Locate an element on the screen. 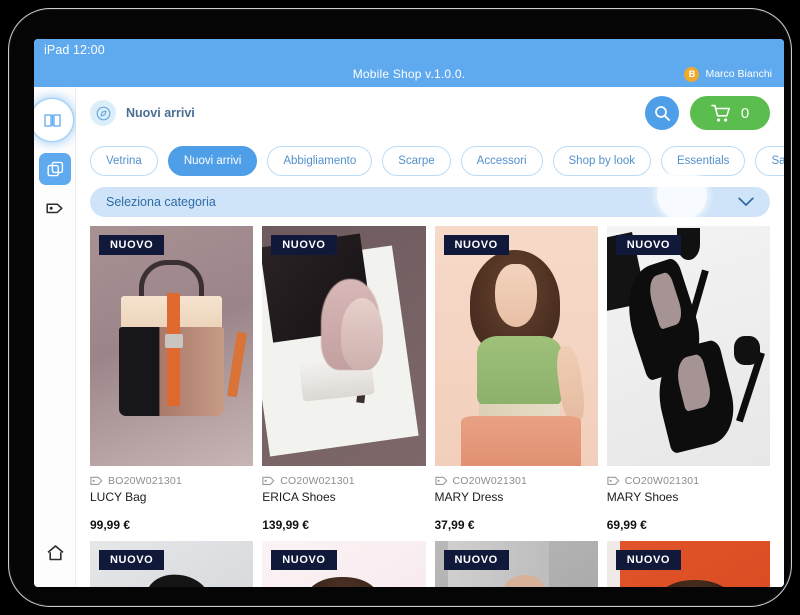 The height and width of the screenshot is (615, 800). search-button is located at coordinates (662, 113).